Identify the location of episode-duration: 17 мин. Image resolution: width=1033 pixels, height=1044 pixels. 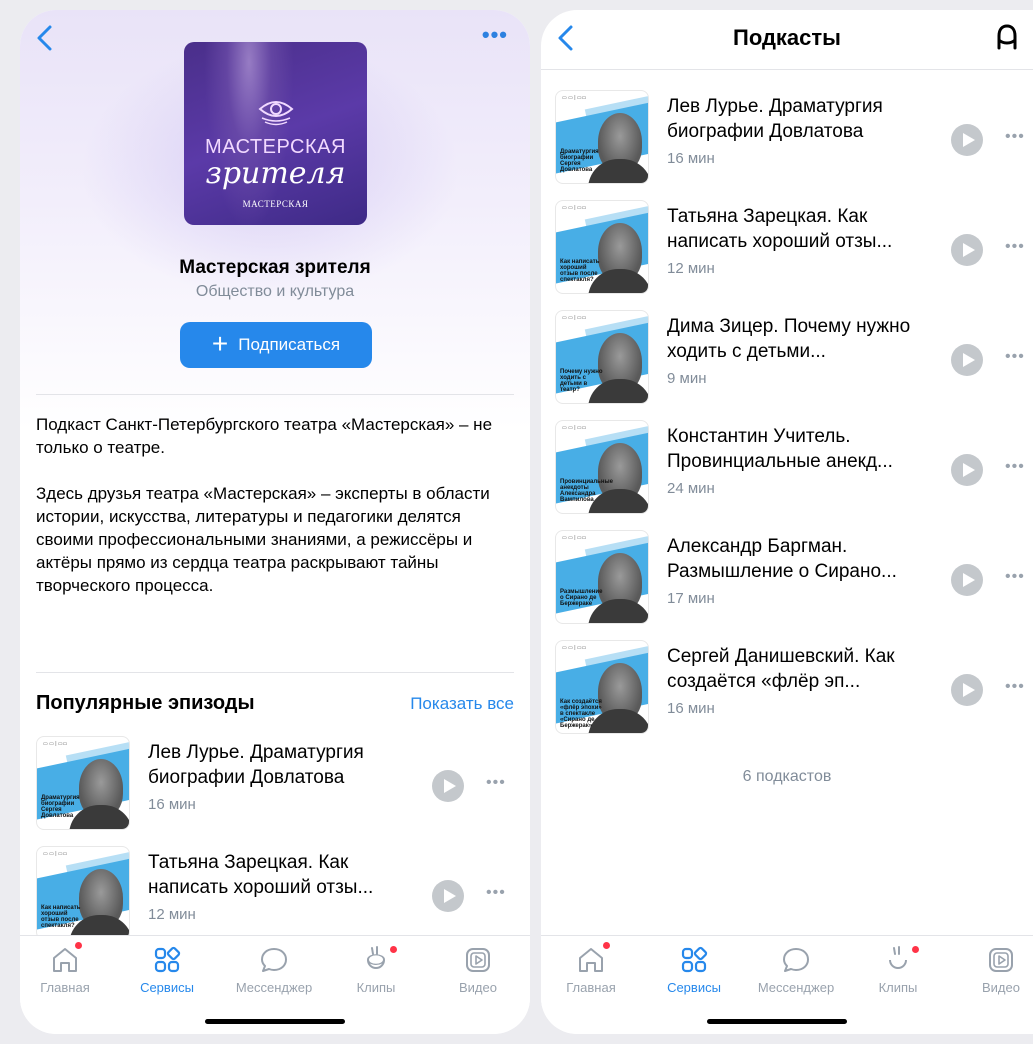
(691, 598).